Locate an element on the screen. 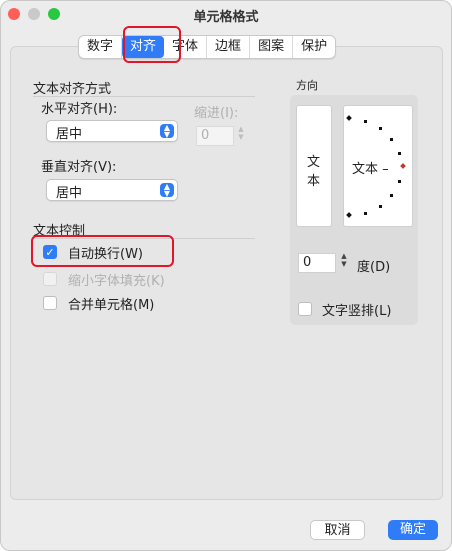 Image resolution: width=452 pixels, height=551 pixels. title-bar: 单元格格式 is located at coordinates (226, 14).